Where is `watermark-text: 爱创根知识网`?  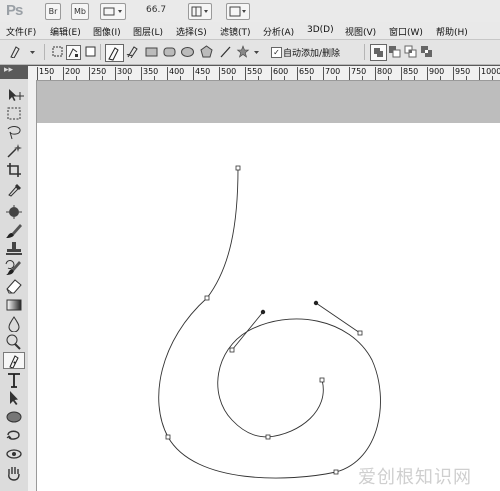 watermark-text: 爱创根知识网 is located at coordinates (415, 477).